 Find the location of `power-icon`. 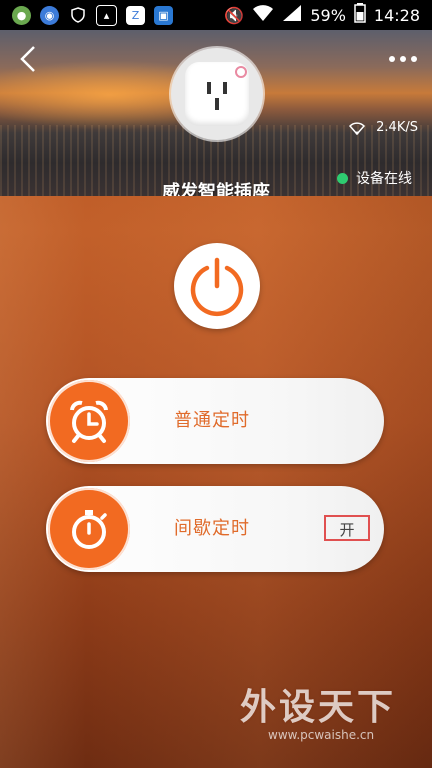

power-icon is located at coordinates (217, 287).